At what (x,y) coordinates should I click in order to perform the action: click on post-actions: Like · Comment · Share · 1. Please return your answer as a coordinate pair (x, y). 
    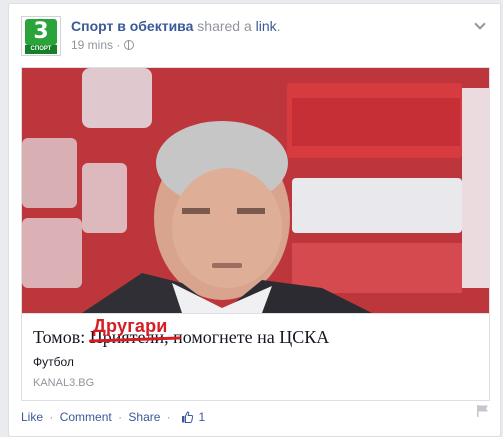
    Looking at the image, I should click on (113, 417).